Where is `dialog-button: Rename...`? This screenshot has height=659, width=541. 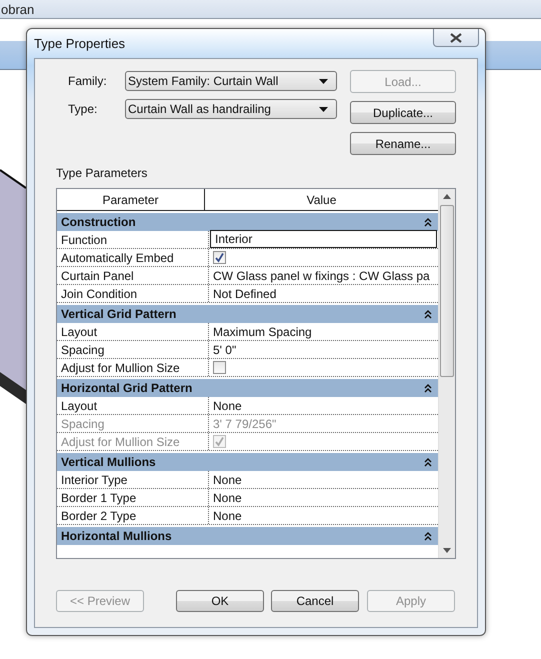 dialog-button: Rename... is located at coordinates (403, 143).